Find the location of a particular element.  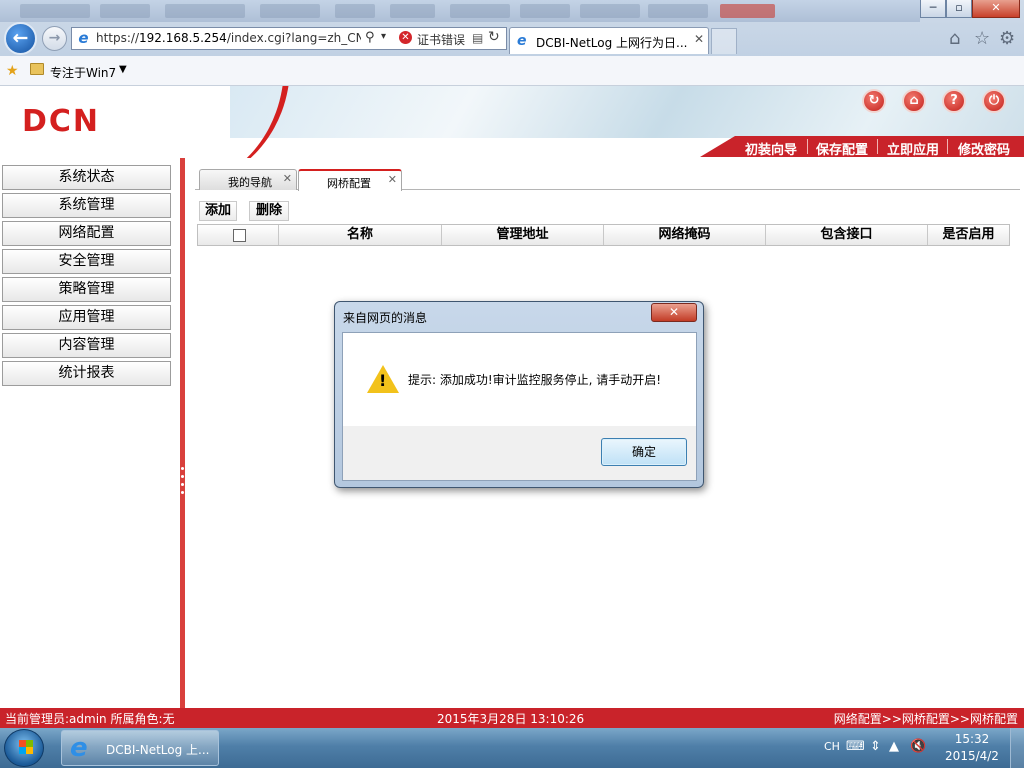

clock-date: 2015/4/2 is located at coordinates (972, 756).